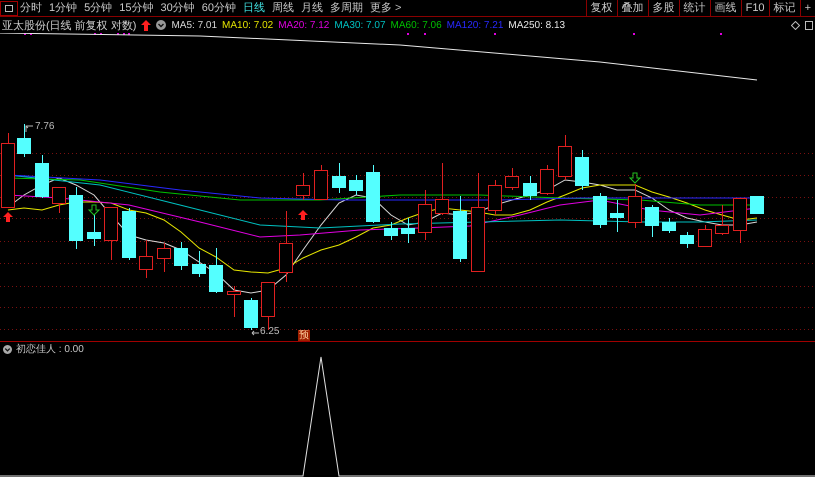  Describe the element at coordinates (807, 8) in the screenshot. I see `toolbar-button: +` at that location.